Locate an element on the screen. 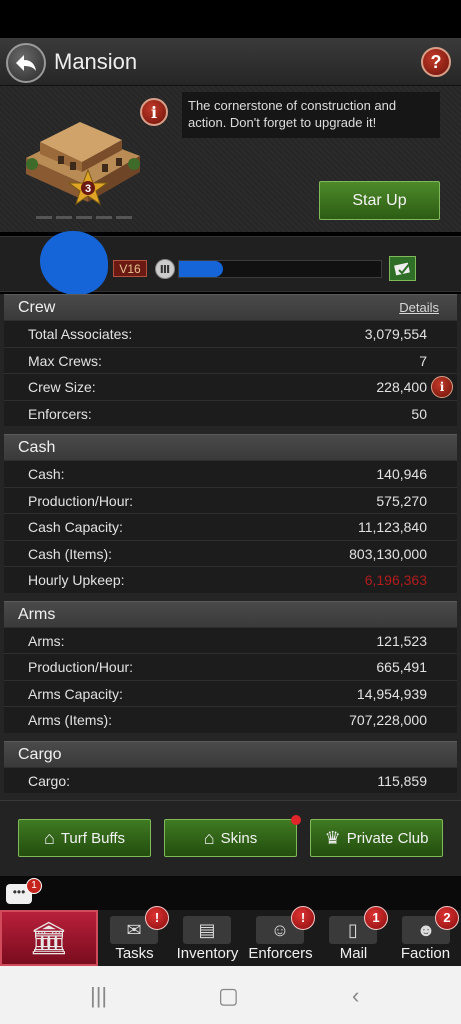 This screenshot has height=1024, width=461. stat-value: 575,270 is located at coordinates (401, 500).